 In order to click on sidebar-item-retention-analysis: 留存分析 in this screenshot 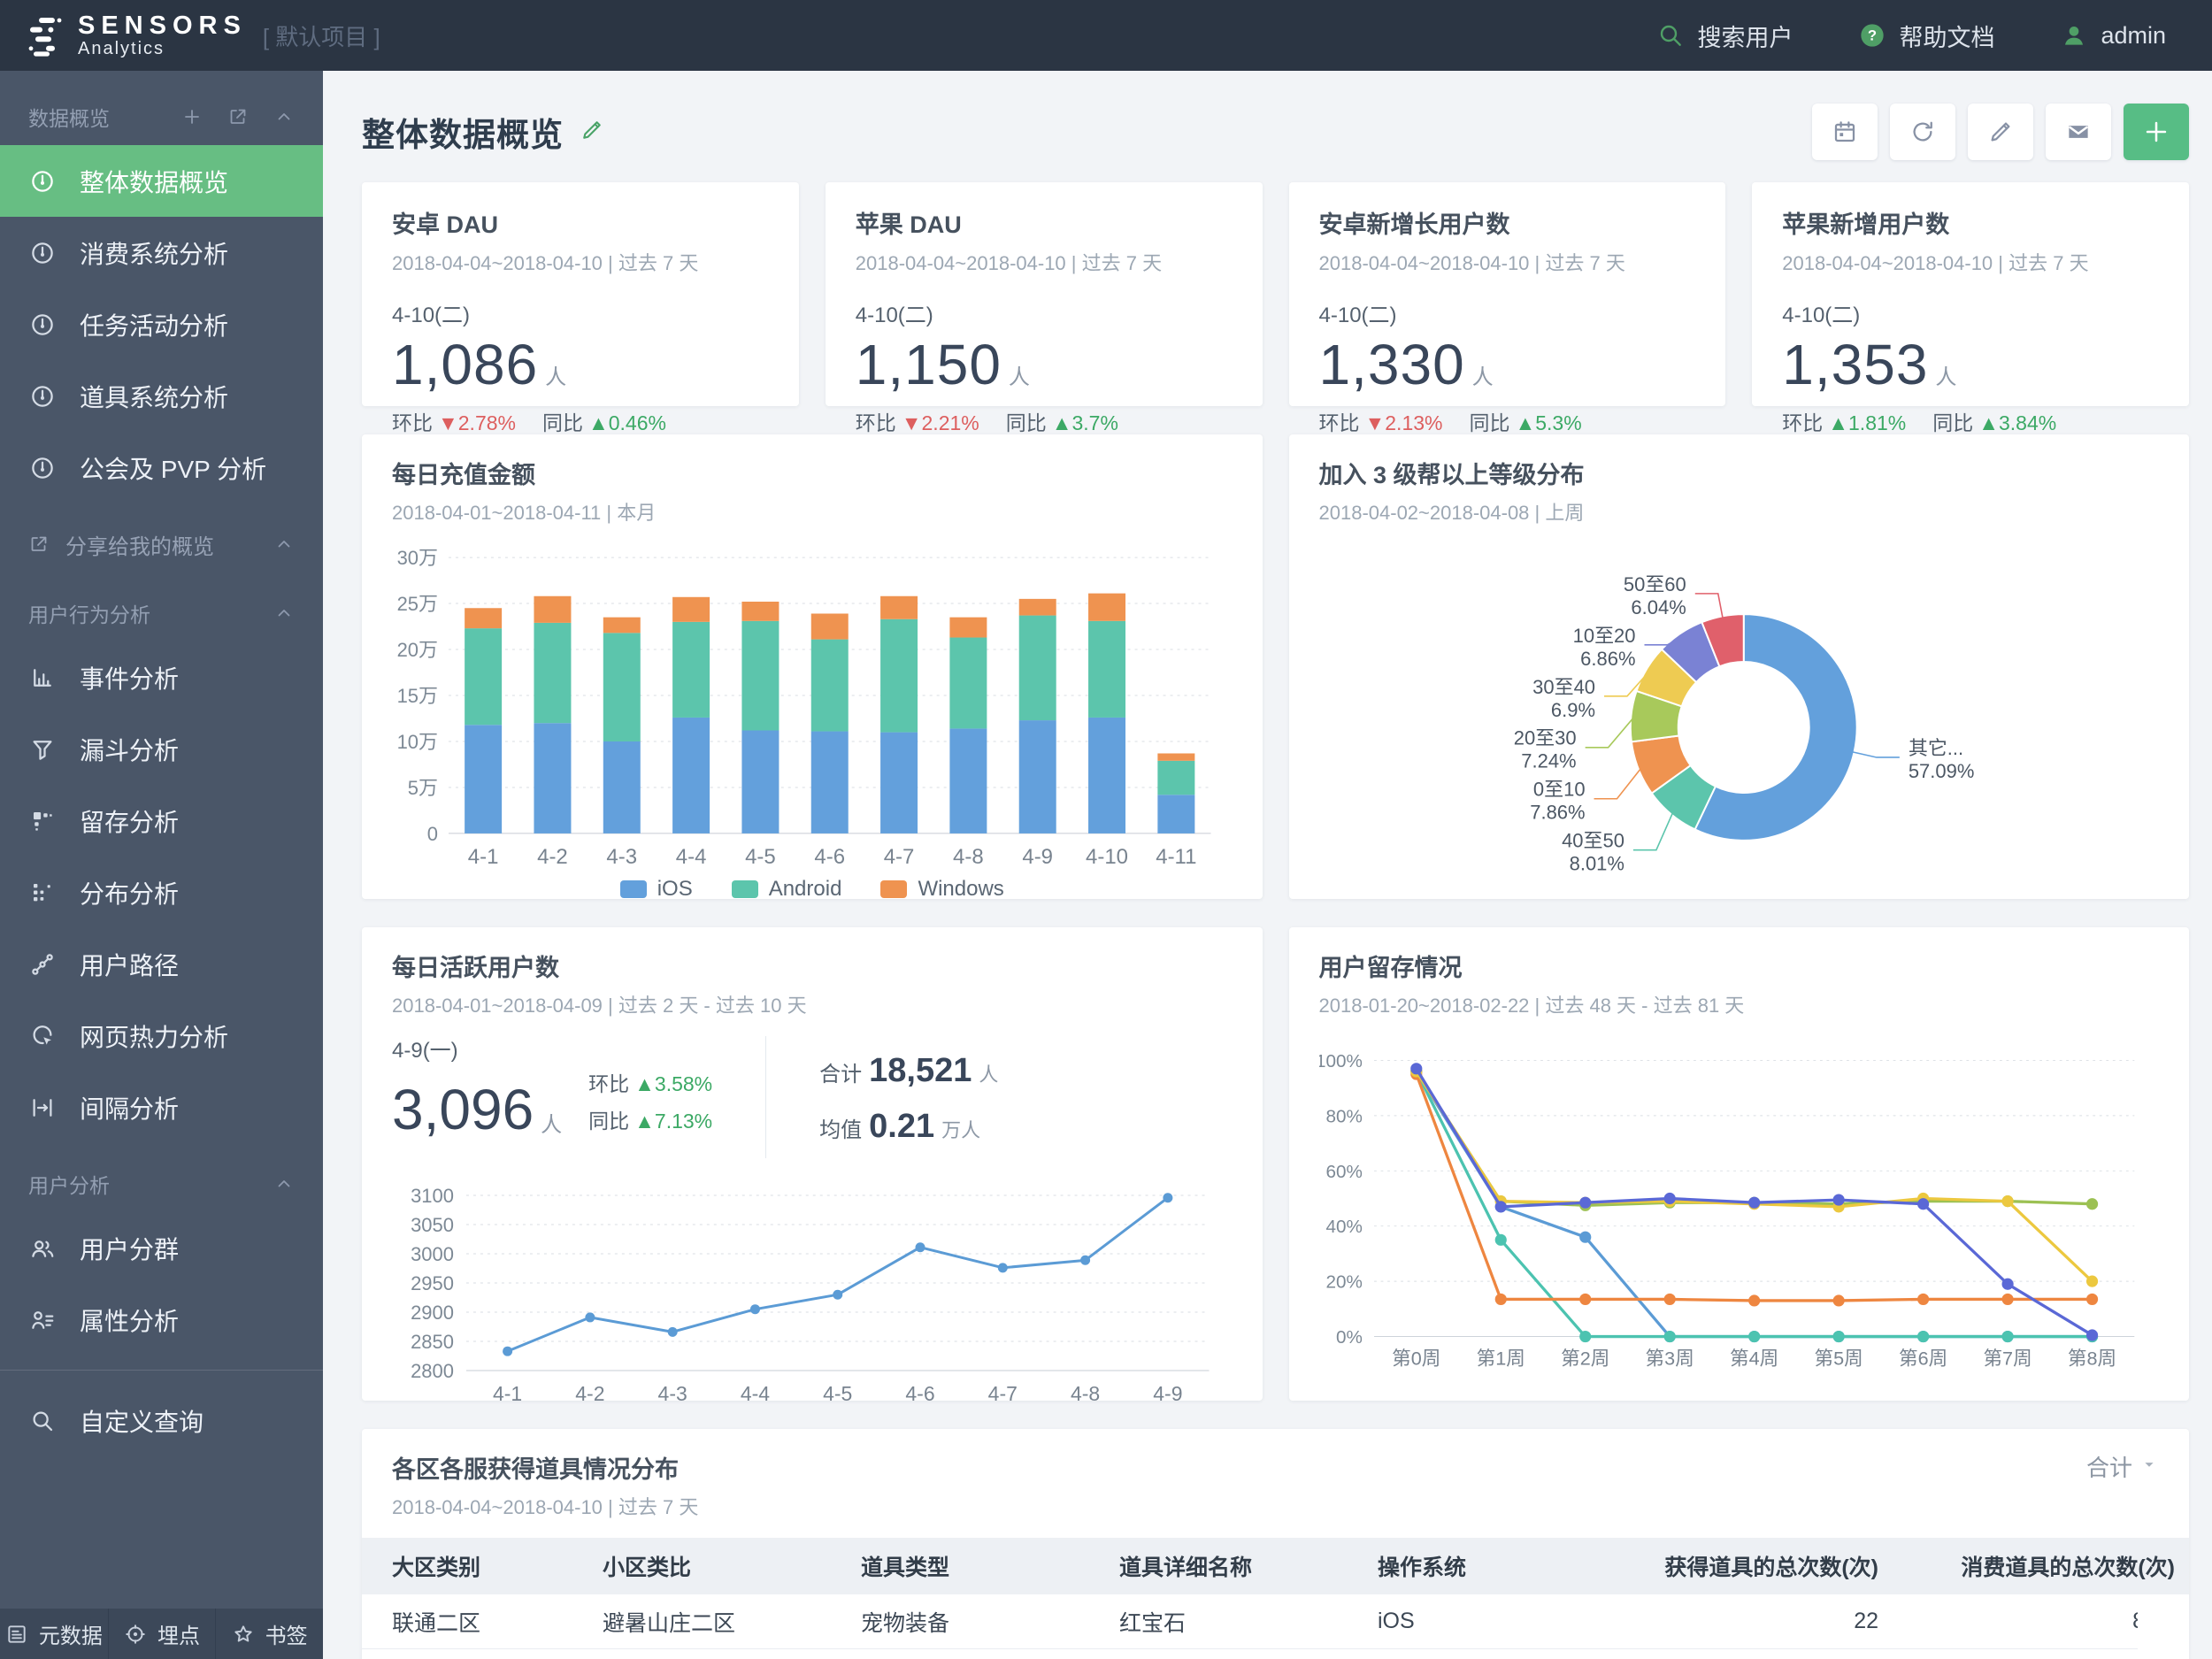, I will do `click(161, 821)`.